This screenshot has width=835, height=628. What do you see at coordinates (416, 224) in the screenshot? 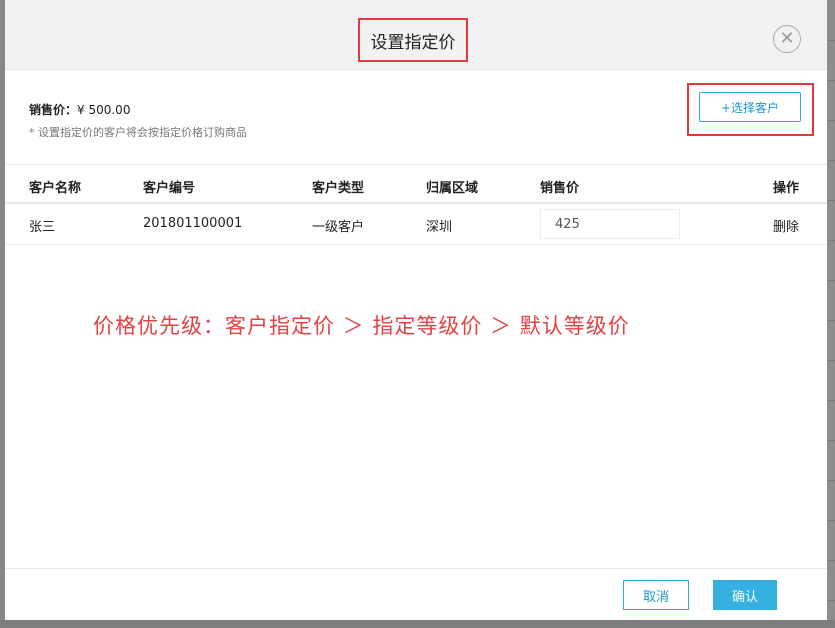
I see `table-row: 张三 201801100001 一级客户 深圳 删除` at bounding box center [416, 224].